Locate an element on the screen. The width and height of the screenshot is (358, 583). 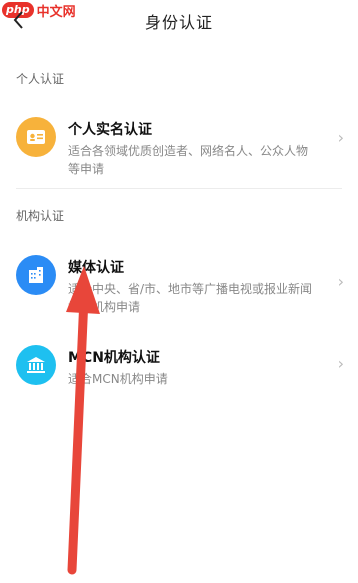
page-title: 身份认证 is located at coordinates (178, 22).